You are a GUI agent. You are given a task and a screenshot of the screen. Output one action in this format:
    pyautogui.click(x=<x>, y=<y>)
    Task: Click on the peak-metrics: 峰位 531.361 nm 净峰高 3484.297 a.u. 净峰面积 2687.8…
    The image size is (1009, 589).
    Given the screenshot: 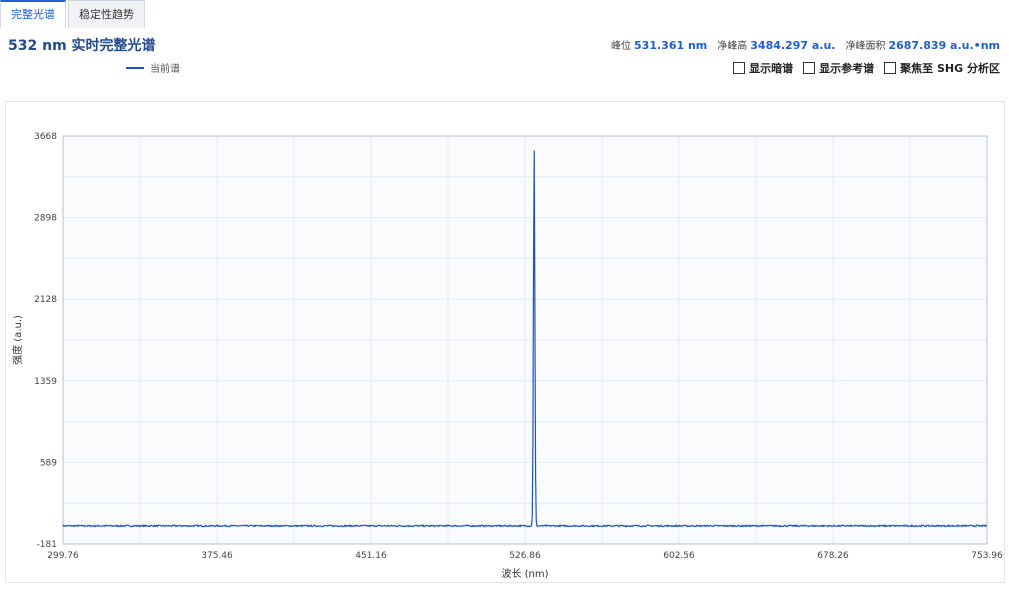 What is the action you would take?
    pyautogui.click(x=800, y=44)
    